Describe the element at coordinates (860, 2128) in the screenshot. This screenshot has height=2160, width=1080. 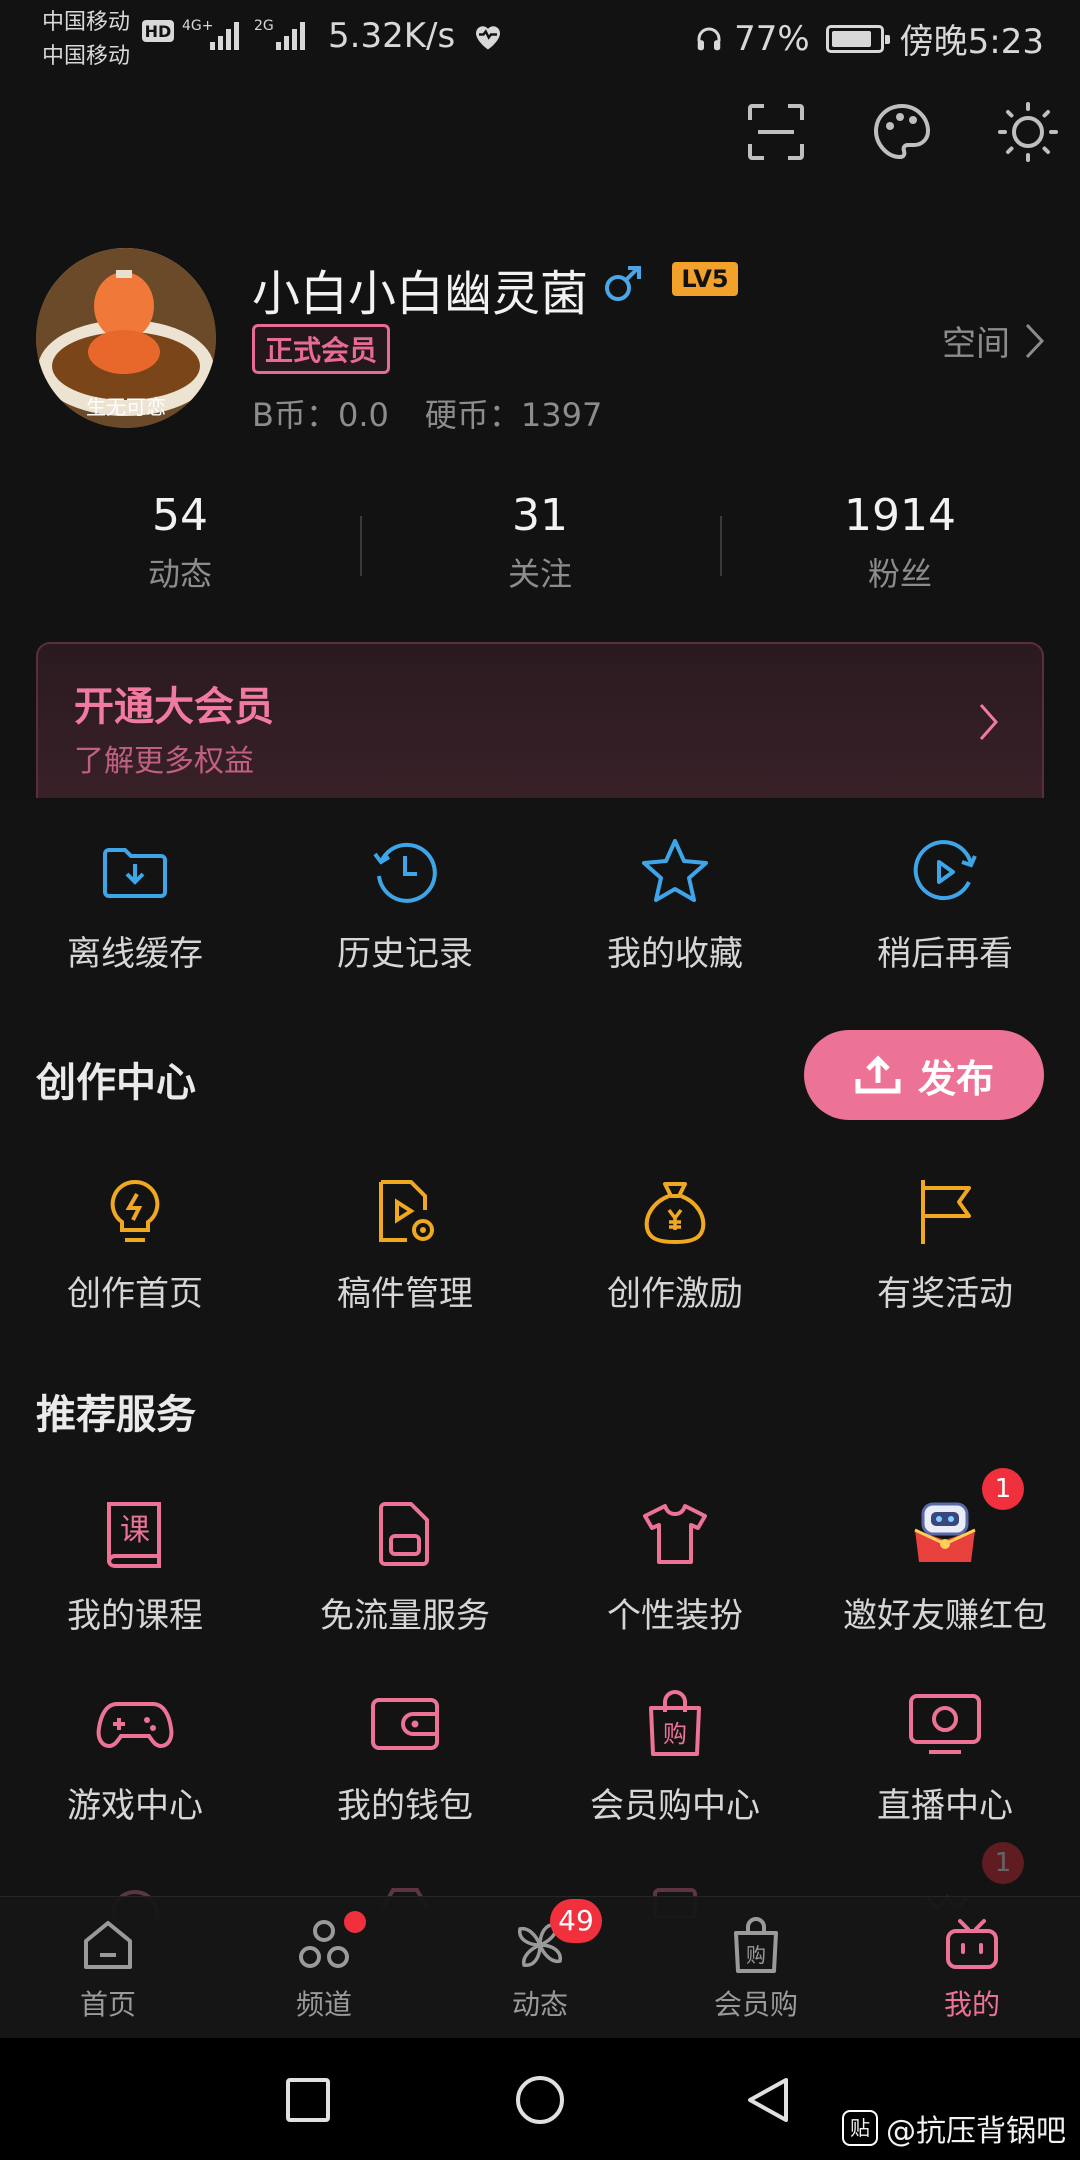
I see `tieba-logo-icon: 贴` at that location.